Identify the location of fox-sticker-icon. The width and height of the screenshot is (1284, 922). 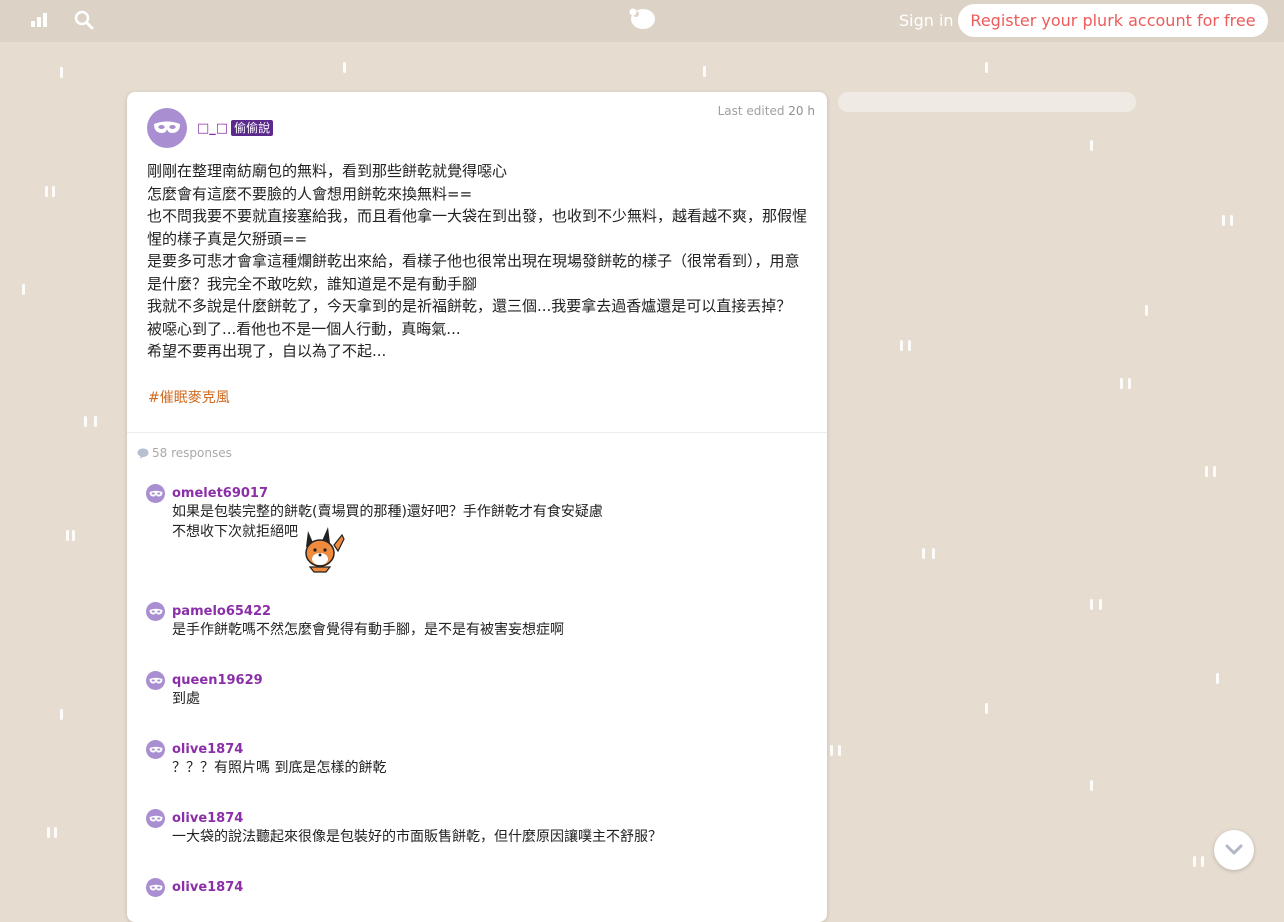
(323, 548).